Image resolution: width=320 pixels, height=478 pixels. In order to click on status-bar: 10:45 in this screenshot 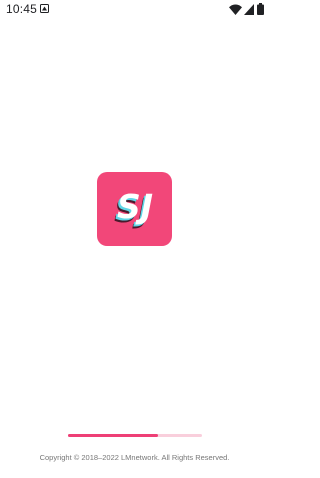, I will do `click(134, 10)`.